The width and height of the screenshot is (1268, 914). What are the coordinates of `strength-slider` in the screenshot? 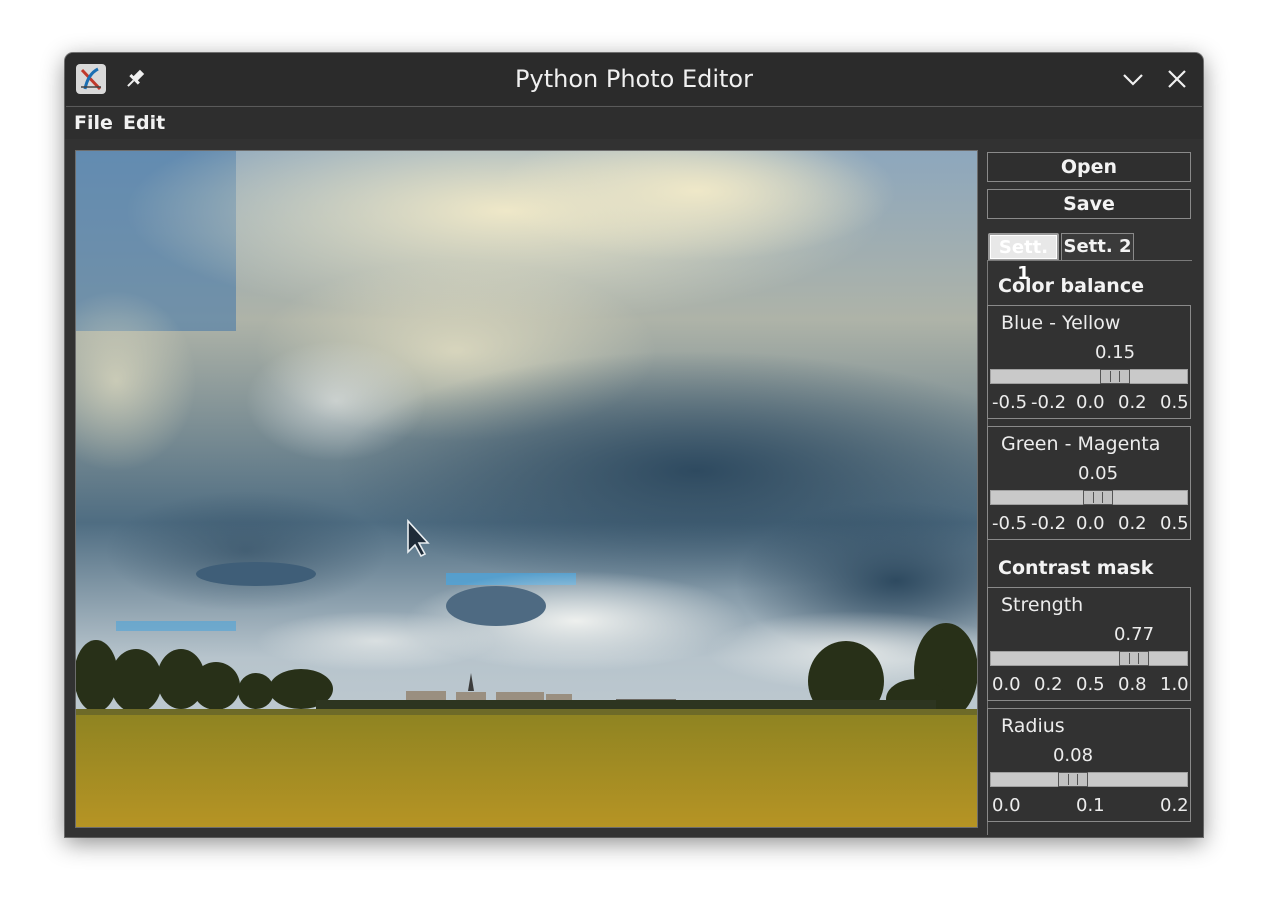 It's located at (1089, 658).